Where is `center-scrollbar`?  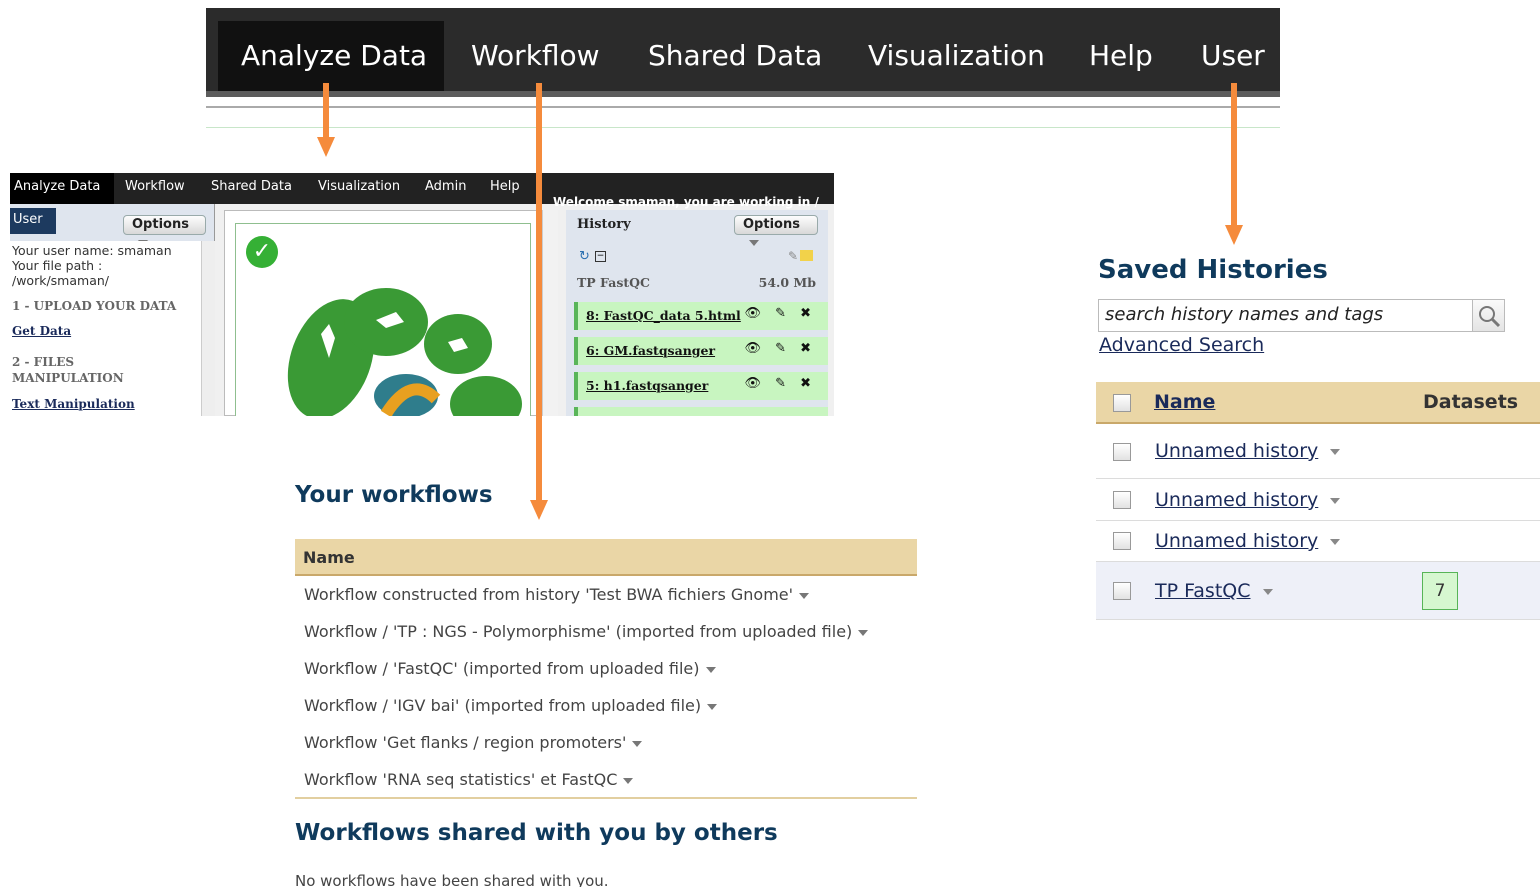 center-scrollbar is located at coordinates (550, 313).